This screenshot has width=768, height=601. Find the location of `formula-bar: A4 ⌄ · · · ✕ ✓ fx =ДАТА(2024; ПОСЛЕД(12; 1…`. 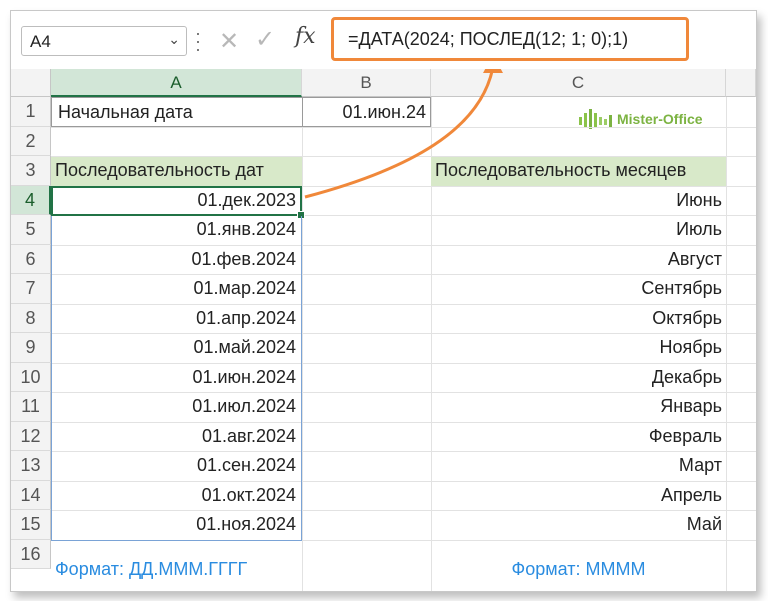

formula-bar: A4 ⌄ · · · ✕ ✓ fx =ДАТА(2024; ПОСЛЕД(12; 1… is located at coordinates (383, 40).